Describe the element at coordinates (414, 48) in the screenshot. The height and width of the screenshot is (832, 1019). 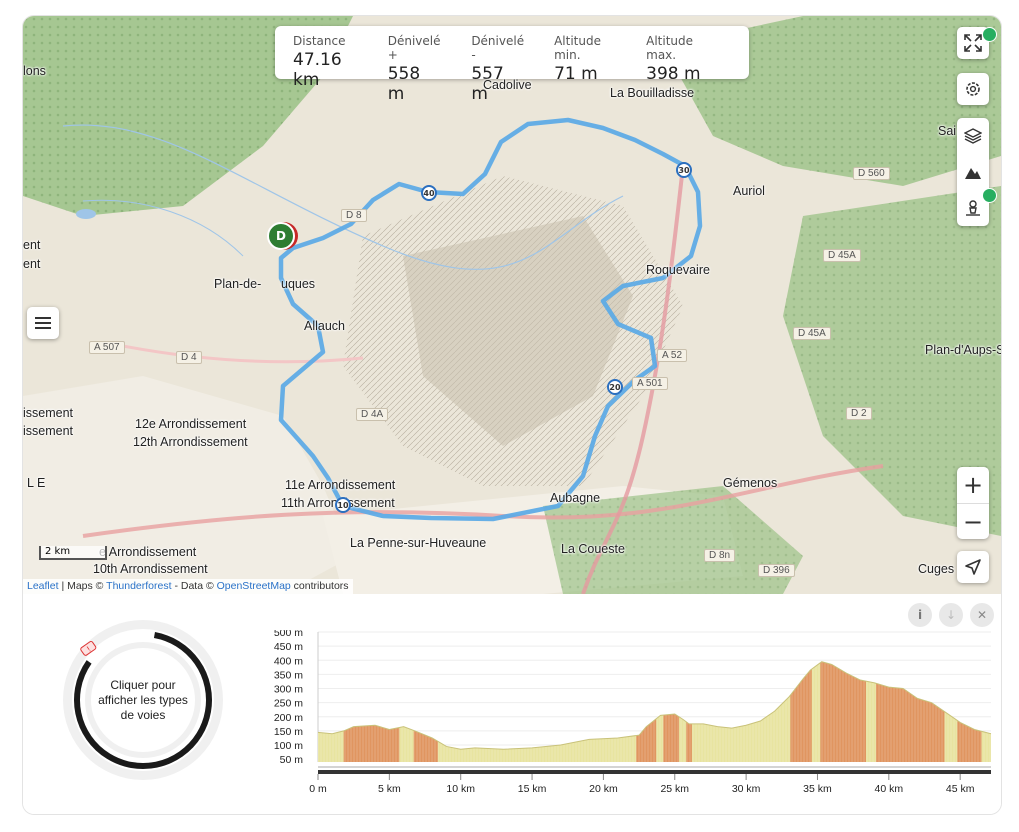
I see `stat-label: Dénivelé +` at that location.